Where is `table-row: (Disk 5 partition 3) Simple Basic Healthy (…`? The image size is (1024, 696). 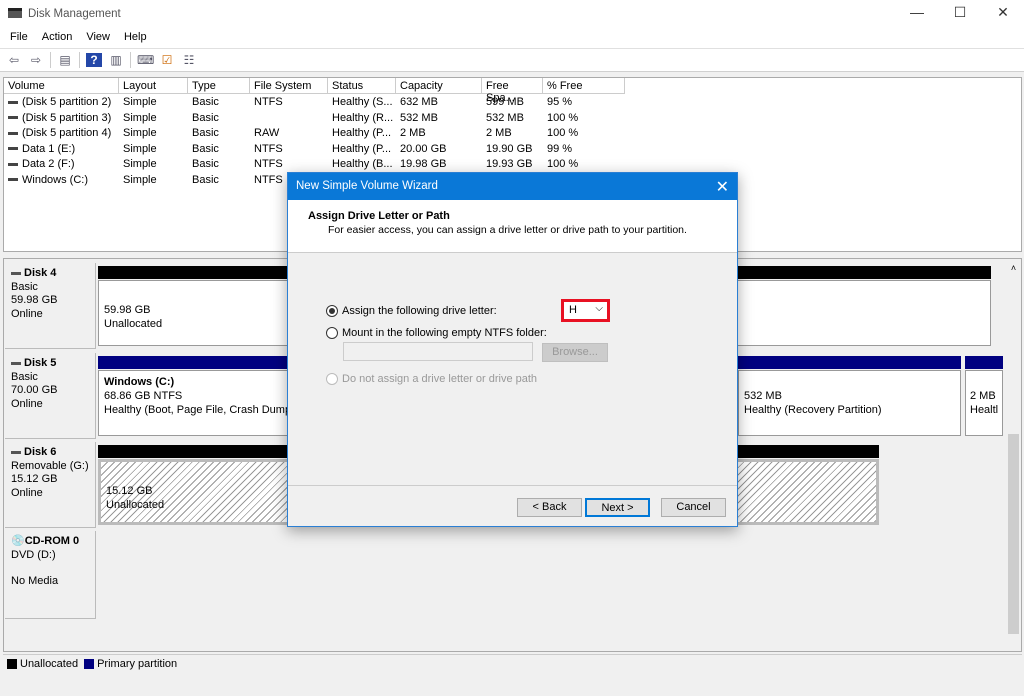 table-row: (Disk 5 partition 3) Simple Basic Healthy (… is located at coordinates (512, 119).